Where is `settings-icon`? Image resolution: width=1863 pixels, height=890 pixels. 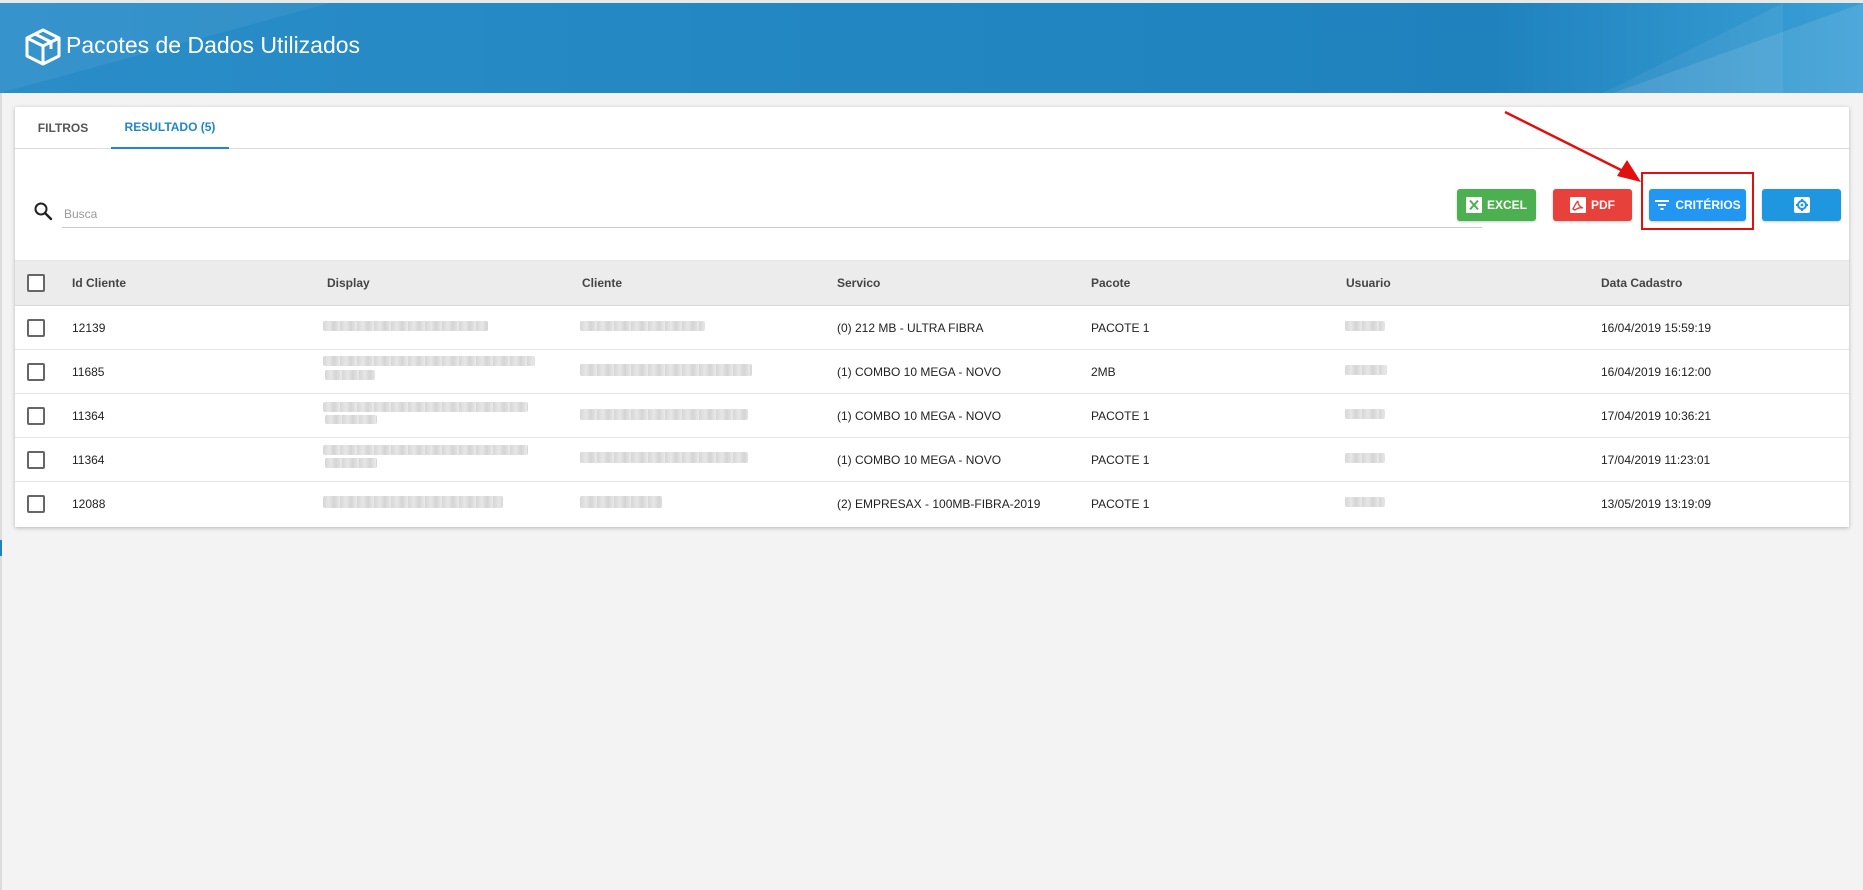
settings-icon is located at coordinates (1801, 205).